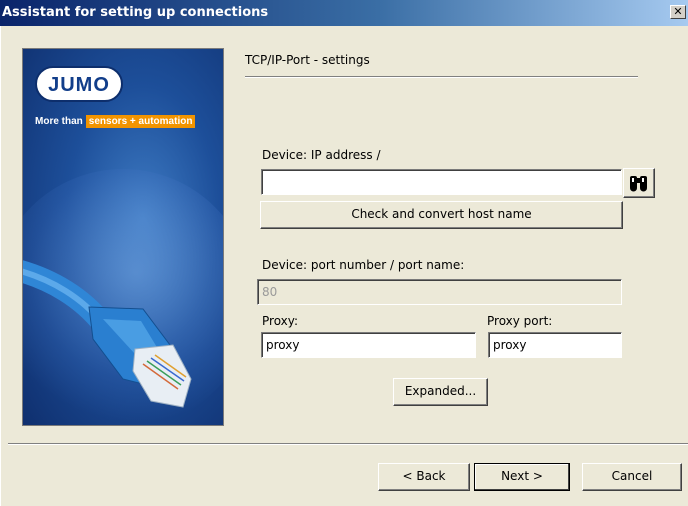  What do you see at coordinates (107, 334) in the screenshot?
I see `network-cable-icon` at bounding box center [107, 334].